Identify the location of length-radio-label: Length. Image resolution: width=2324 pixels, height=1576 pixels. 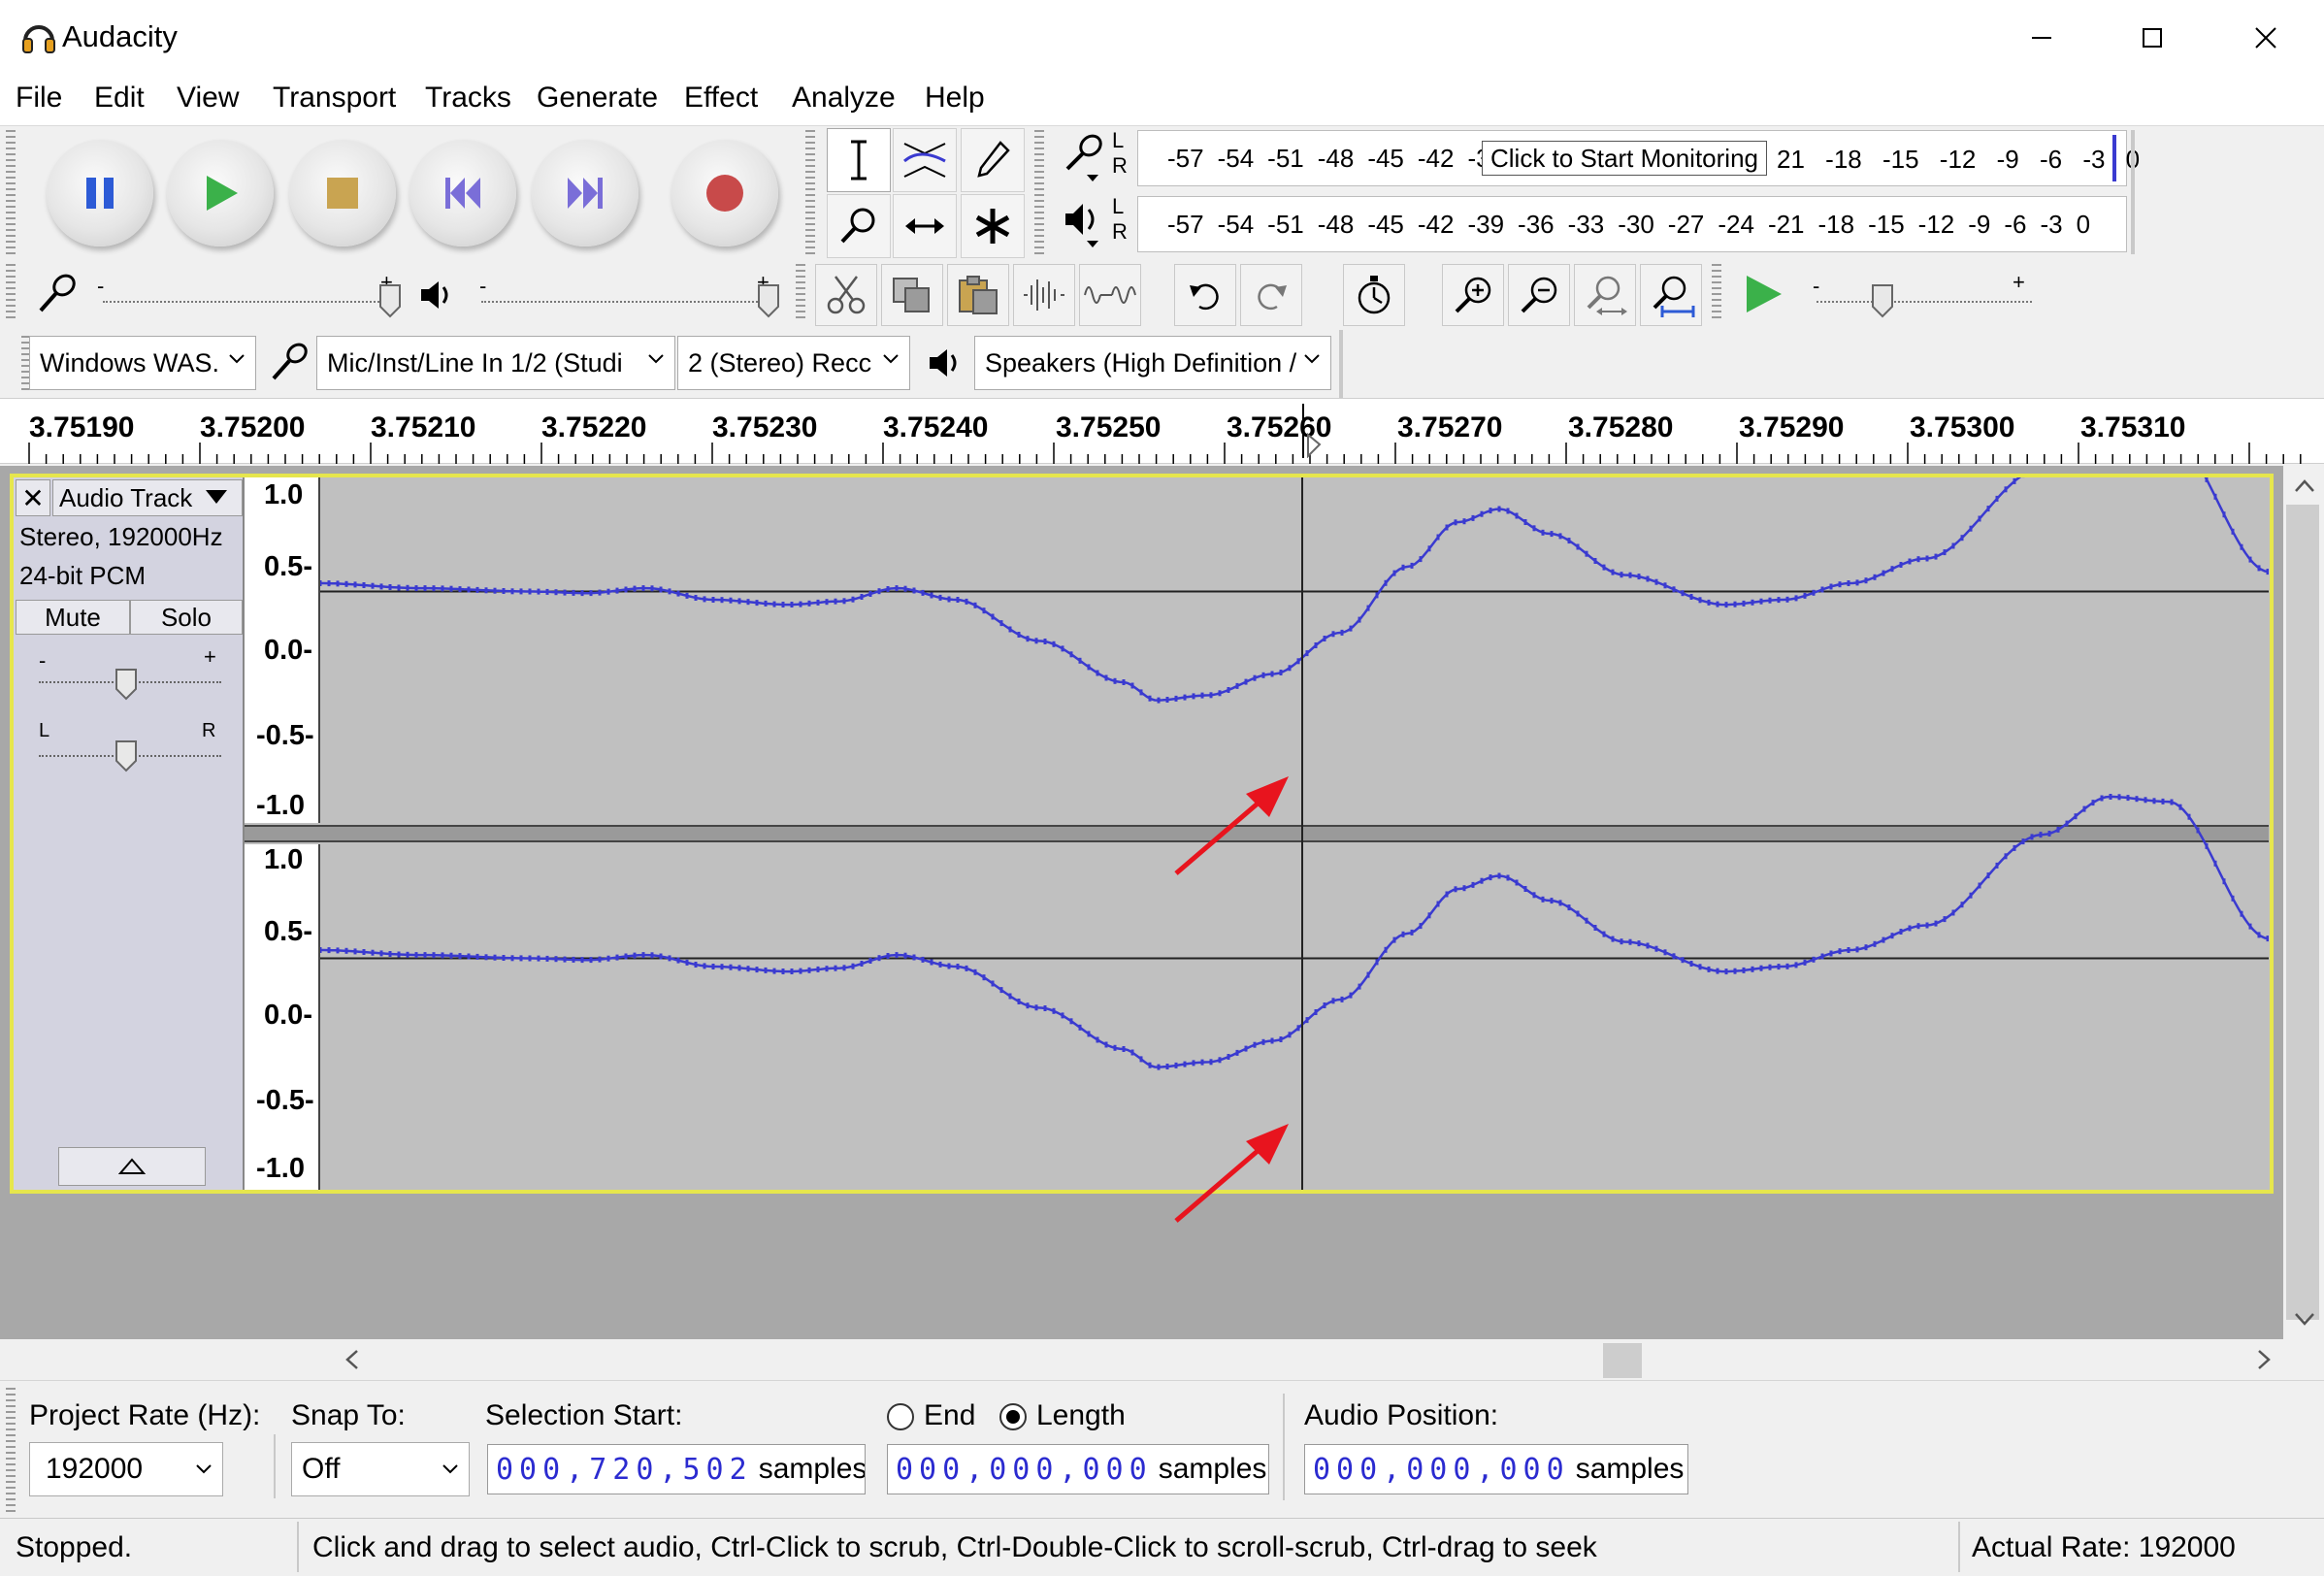
(1081, 1416).